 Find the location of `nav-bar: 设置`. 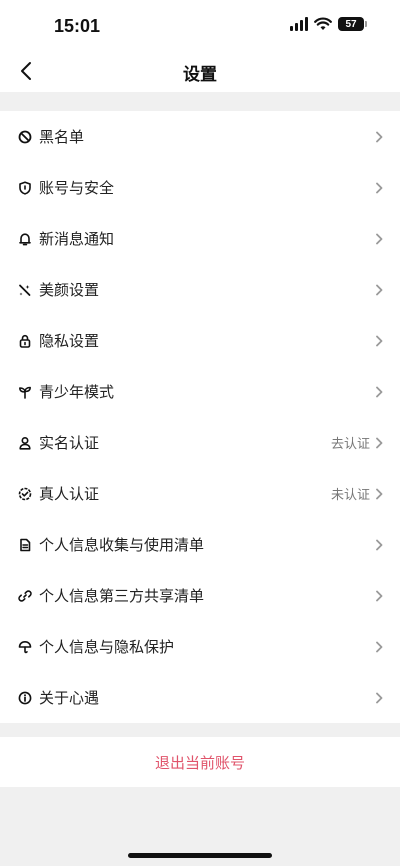

nav-bar: 设置 is located at coordinates (200, 71).